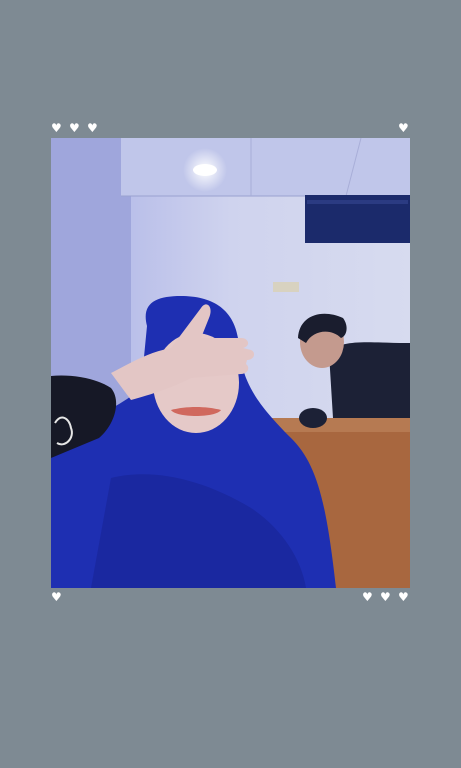  I want to click on hearts-bottom-right: ♥ ♥ ♥, so click(386, 597).